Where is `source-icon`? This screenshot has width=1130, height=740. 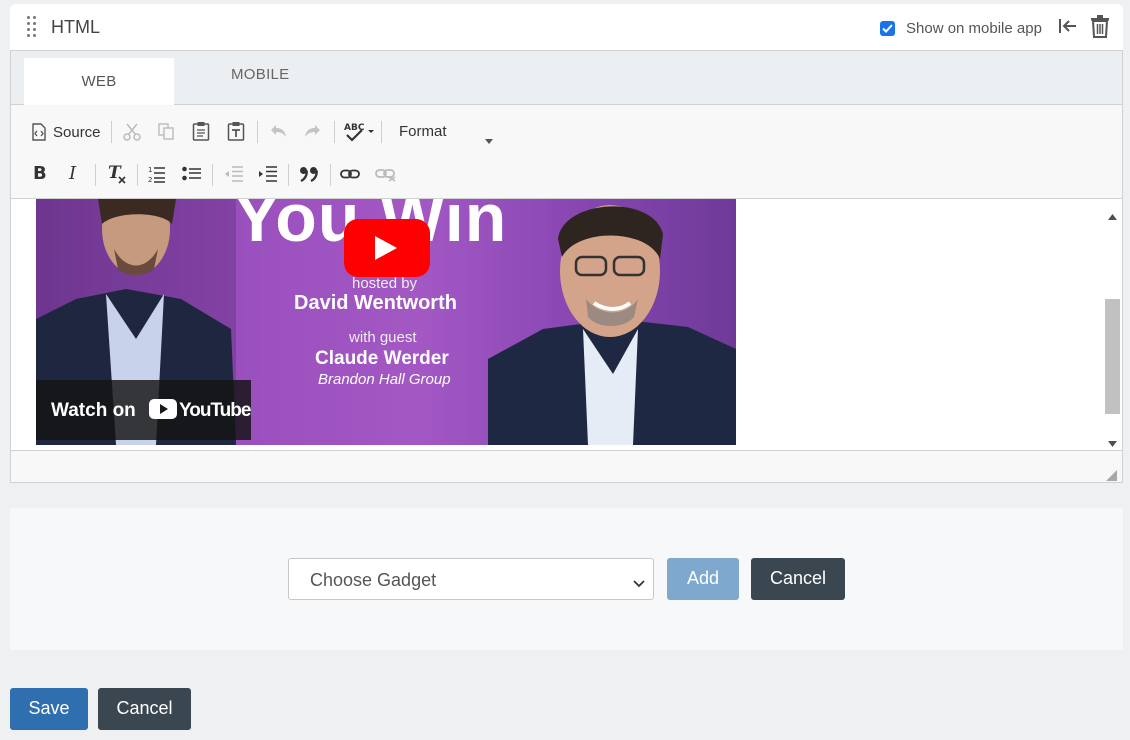 source-icon is located at coordinates (39, 132).